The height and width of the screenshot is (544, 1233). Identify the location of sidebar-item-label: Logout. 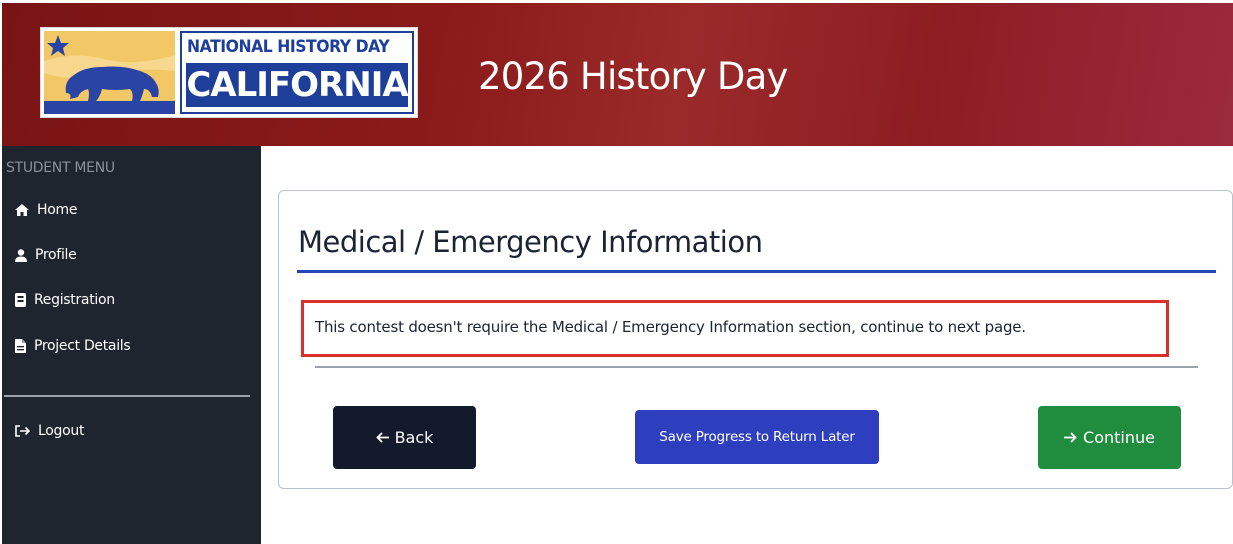
(61, 431).